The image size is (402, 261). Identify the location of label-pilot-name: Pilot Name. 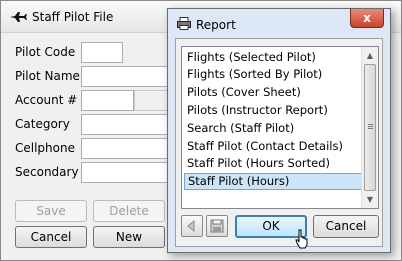
(47, 76).